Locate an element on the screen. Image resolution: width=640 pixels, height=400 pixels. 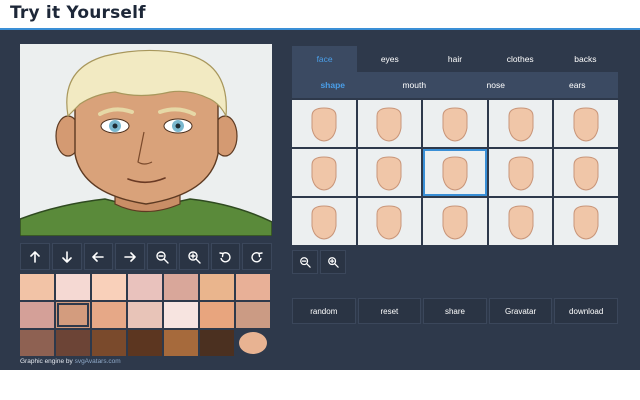
subtab-shape: shape is located at coordinates (333, 85).